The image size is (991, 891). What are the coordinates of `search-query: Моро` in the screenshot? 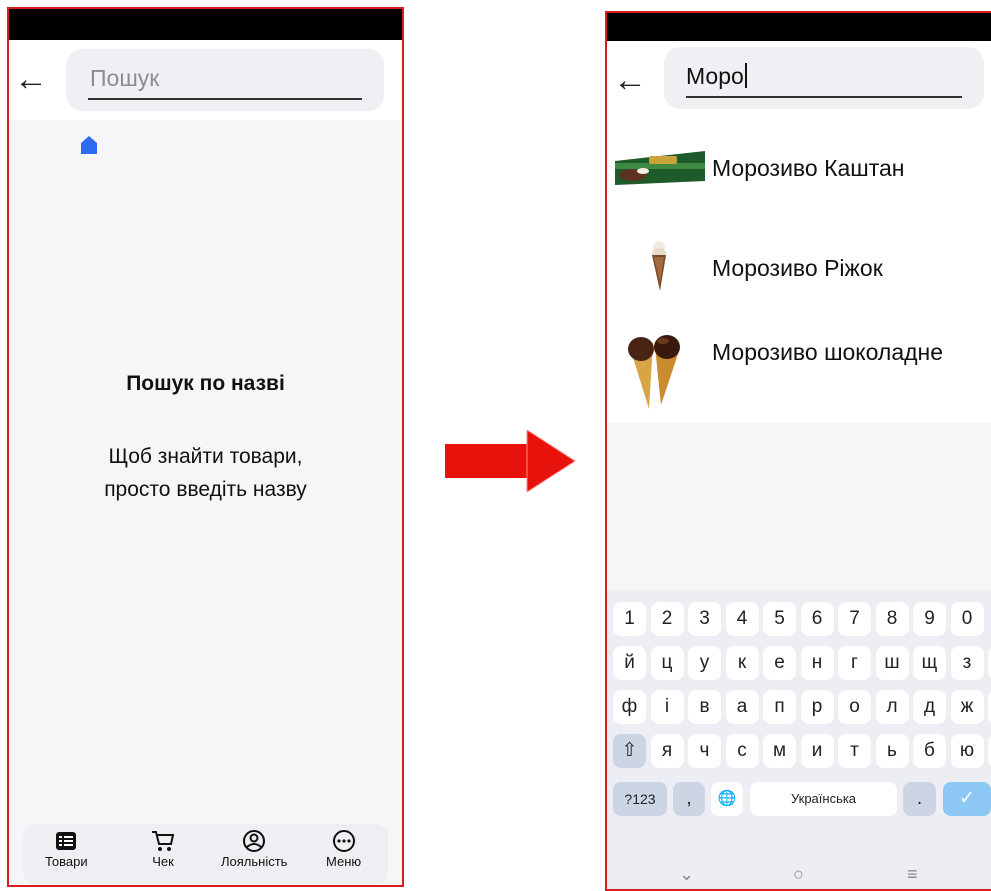 It's located at (715, 76).